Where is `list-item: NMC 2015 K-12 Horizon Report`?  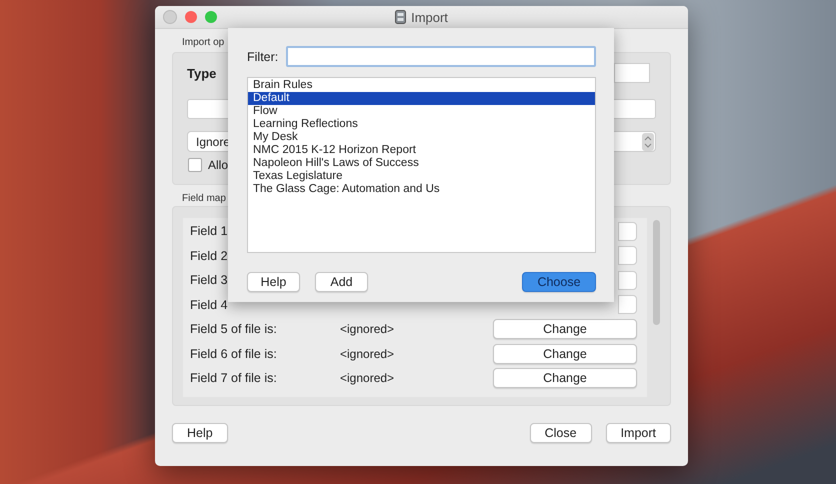
list-item: NMC 2015 K-12 Horizon Report is located at coordinates (421, 150).